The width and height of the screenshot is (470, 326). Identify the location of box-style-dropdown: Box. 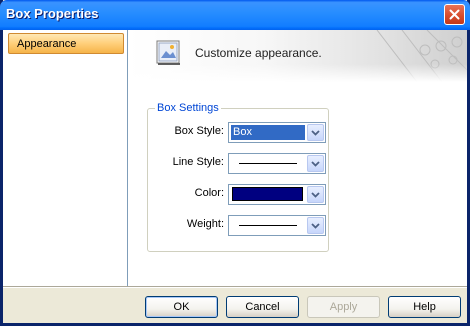
(277, 132).